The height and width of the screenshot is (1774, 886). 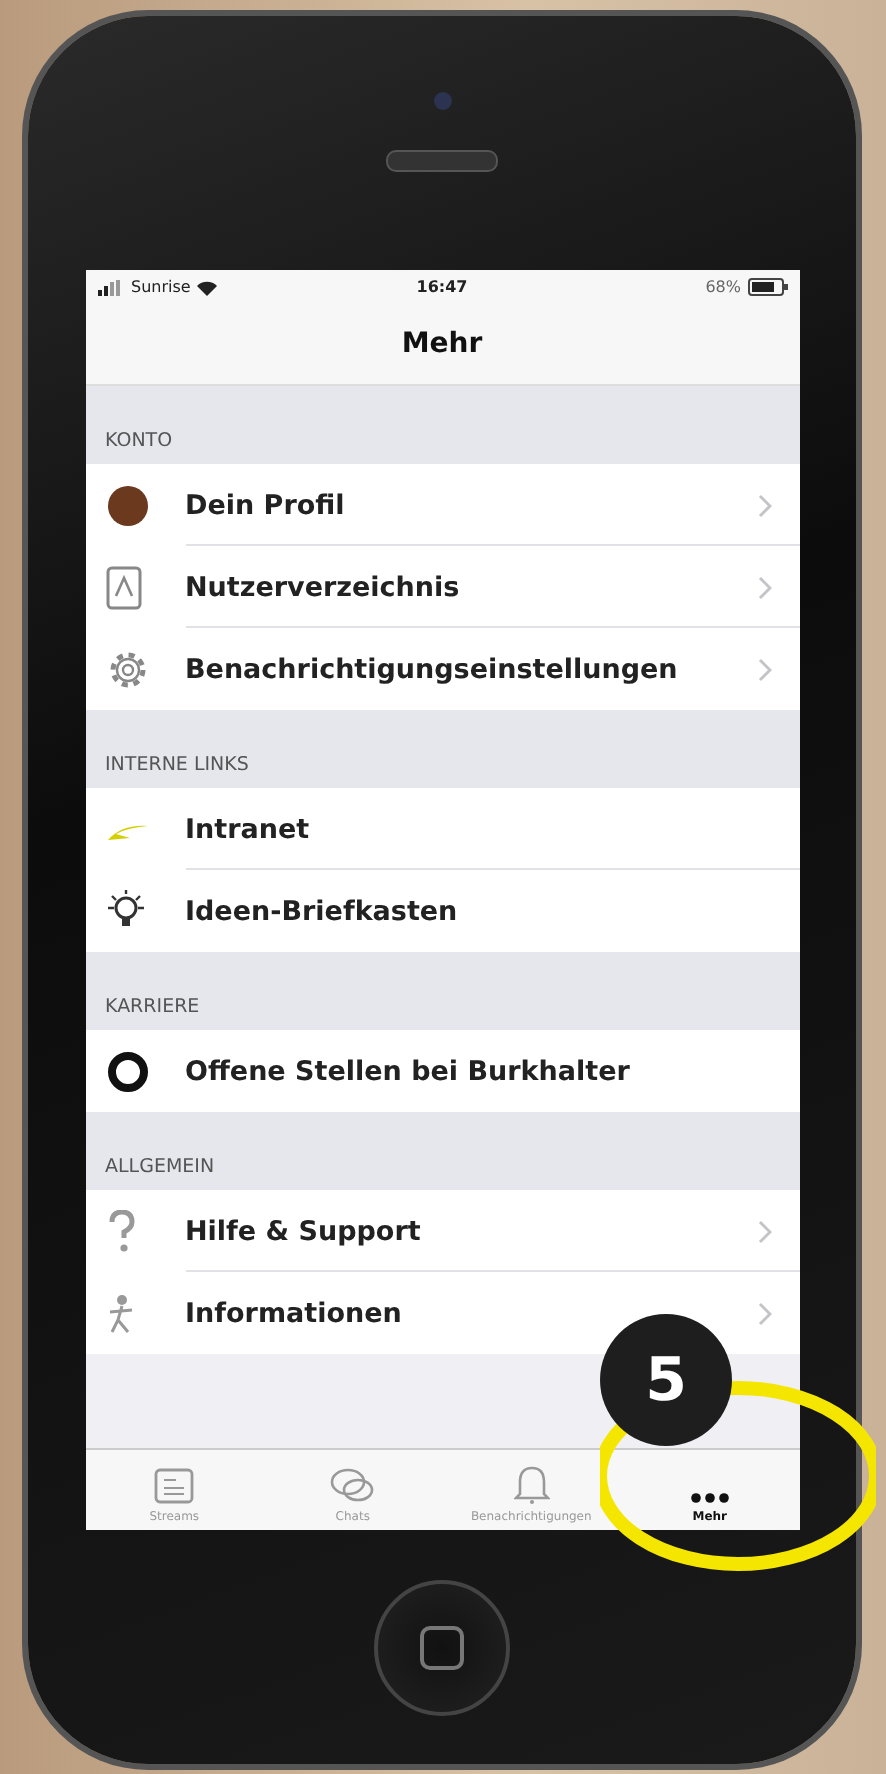 What do you see at coordinates (442, 345) in the screenshot?
I see `nav-title: Mehr` at bounding box center [442, 345].